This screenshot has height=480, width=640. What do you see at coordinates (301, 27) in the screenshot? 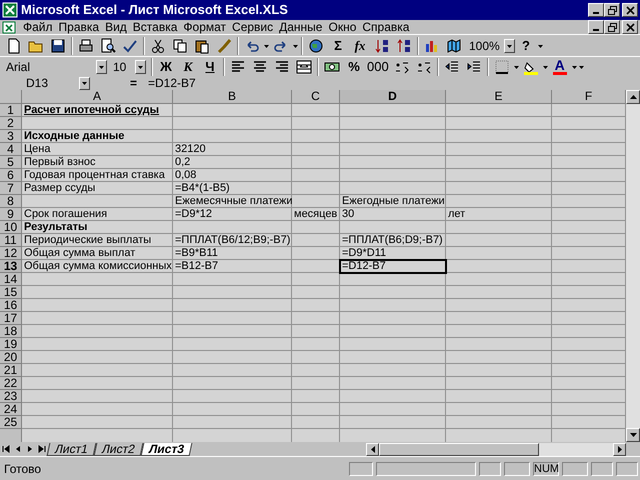
I see `menu-item: Данные` at bounding box center [301, 27].